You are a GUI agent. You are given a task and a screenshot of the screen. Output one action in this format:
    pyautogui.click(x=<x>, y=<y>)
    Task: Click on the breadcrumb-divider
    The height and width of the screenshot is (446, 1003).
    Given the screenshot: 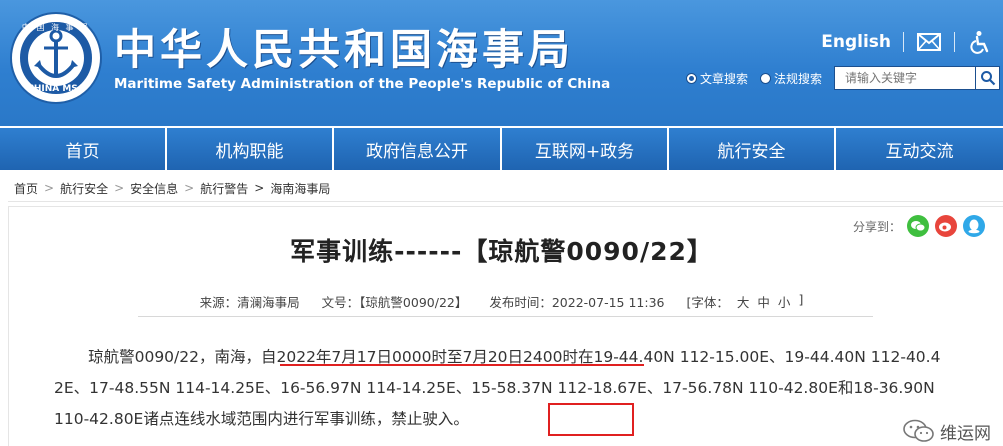 What is the action you would take?
    pyautogui.click(x=505, y=201)
    